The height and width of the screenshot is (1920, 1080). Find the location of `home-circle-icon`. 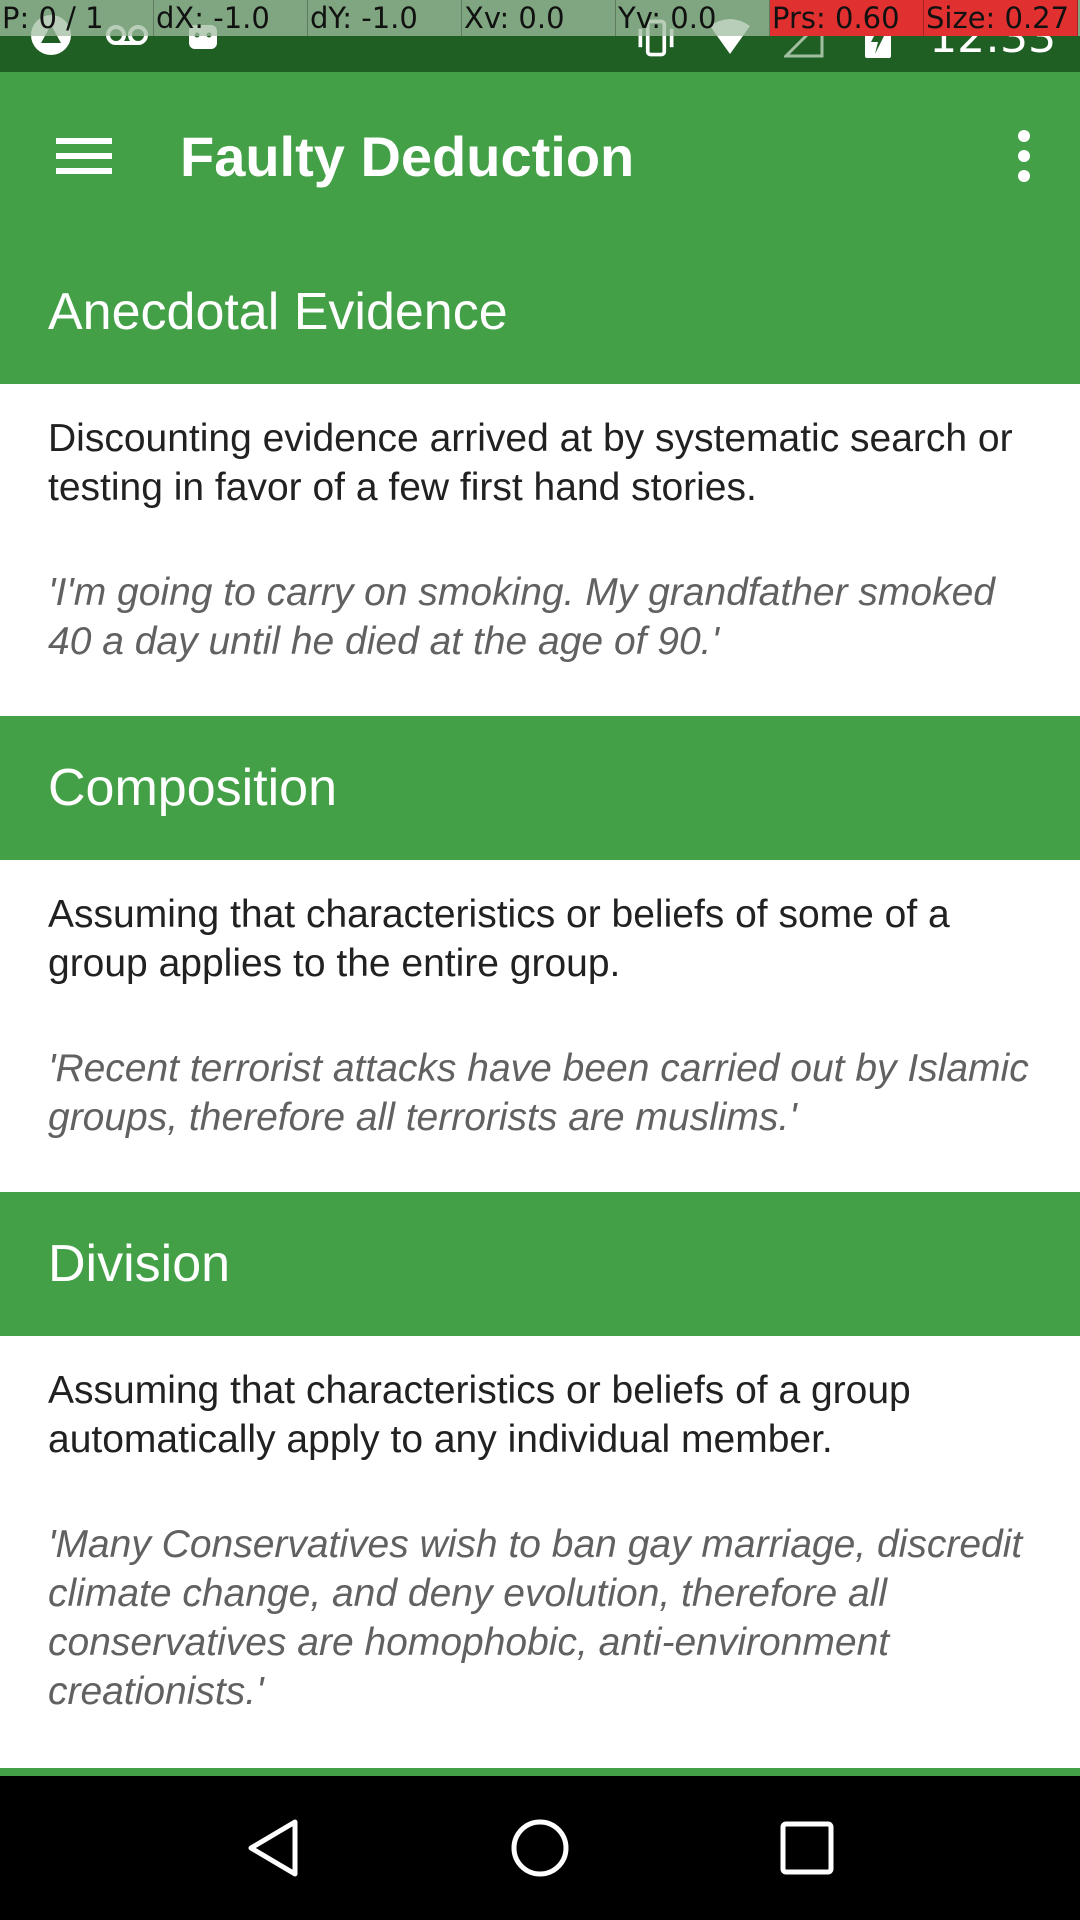

home-circle-icon is located at coordinates (540, 1848).